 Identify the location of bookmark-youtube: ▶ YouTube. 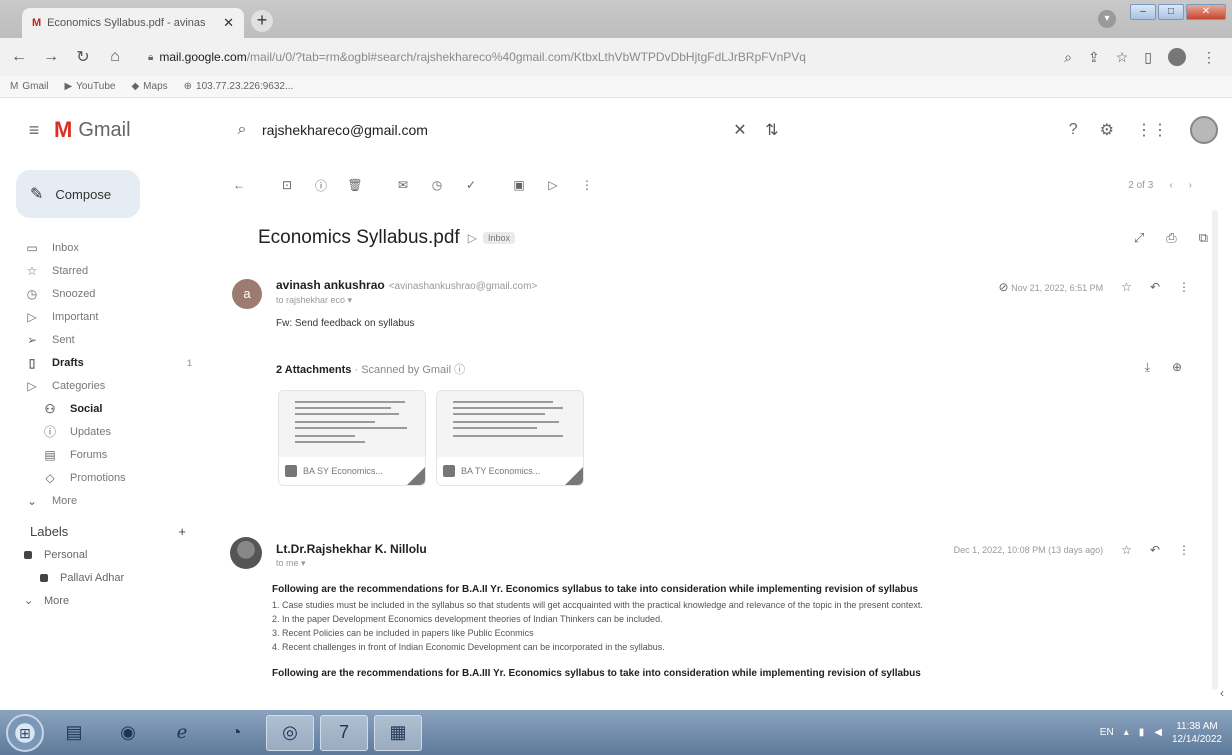
(89, 86).